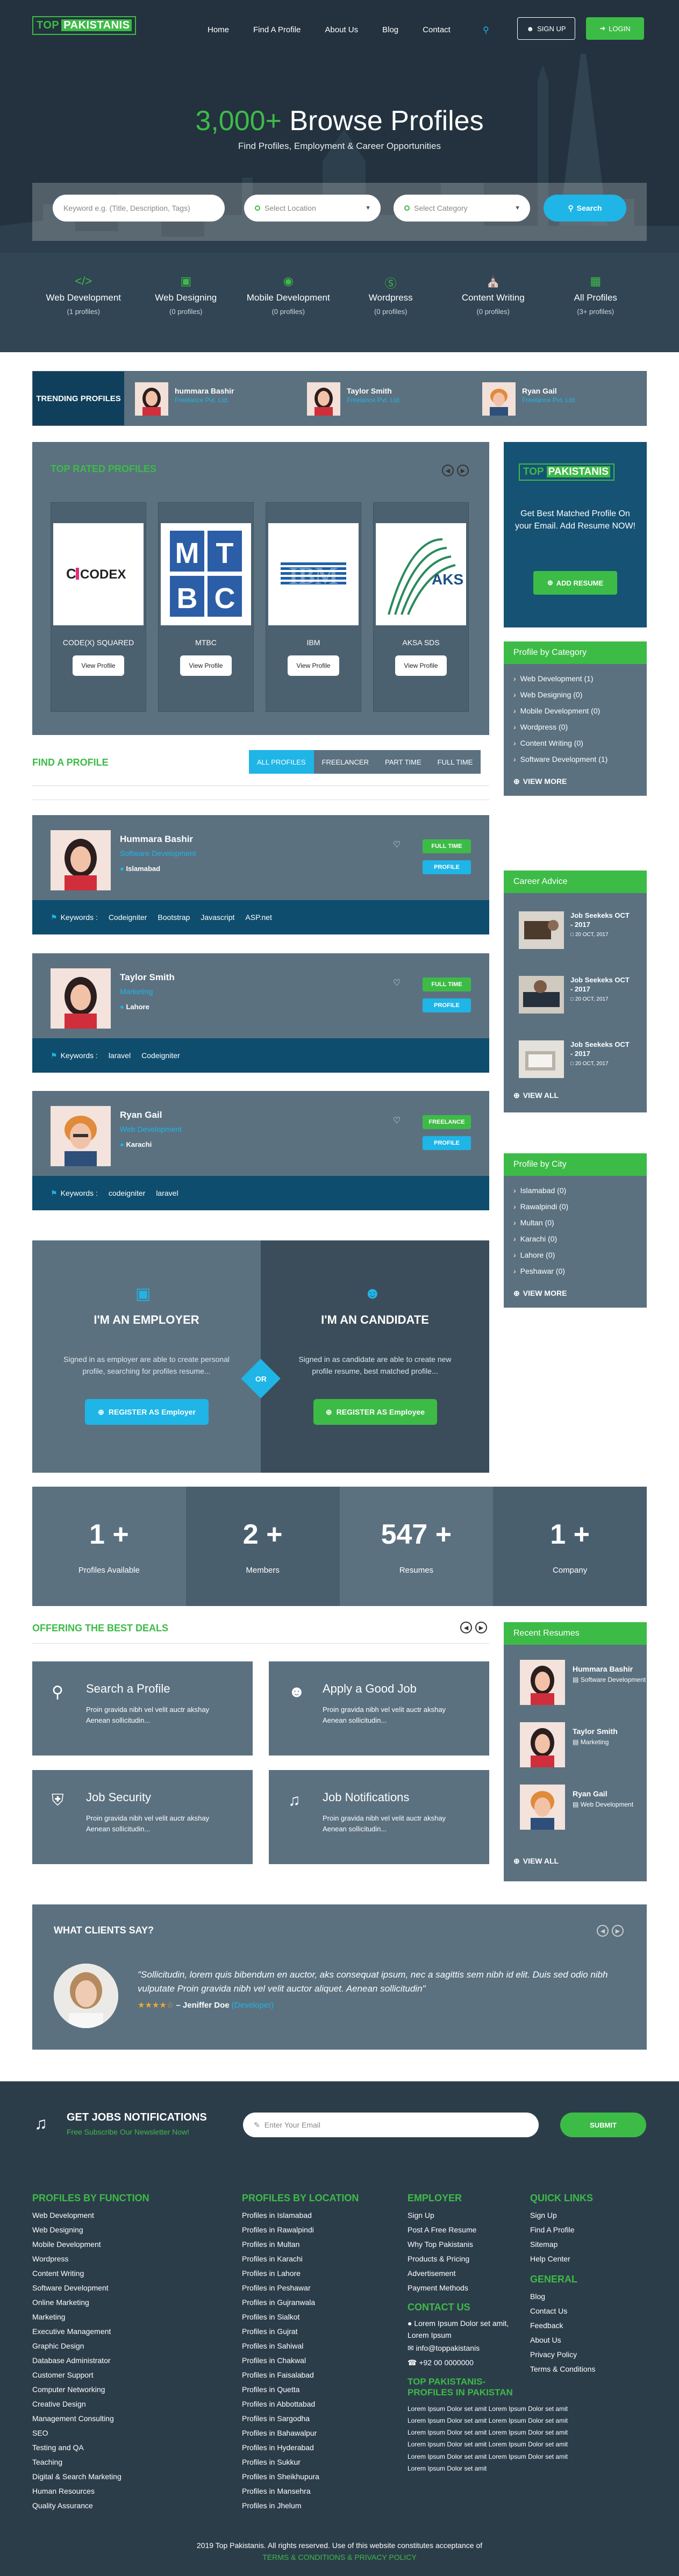 The width and height of the screenshot is (679, 2576). I want to click on keyword: Codeigniter, so click(161, 1055).